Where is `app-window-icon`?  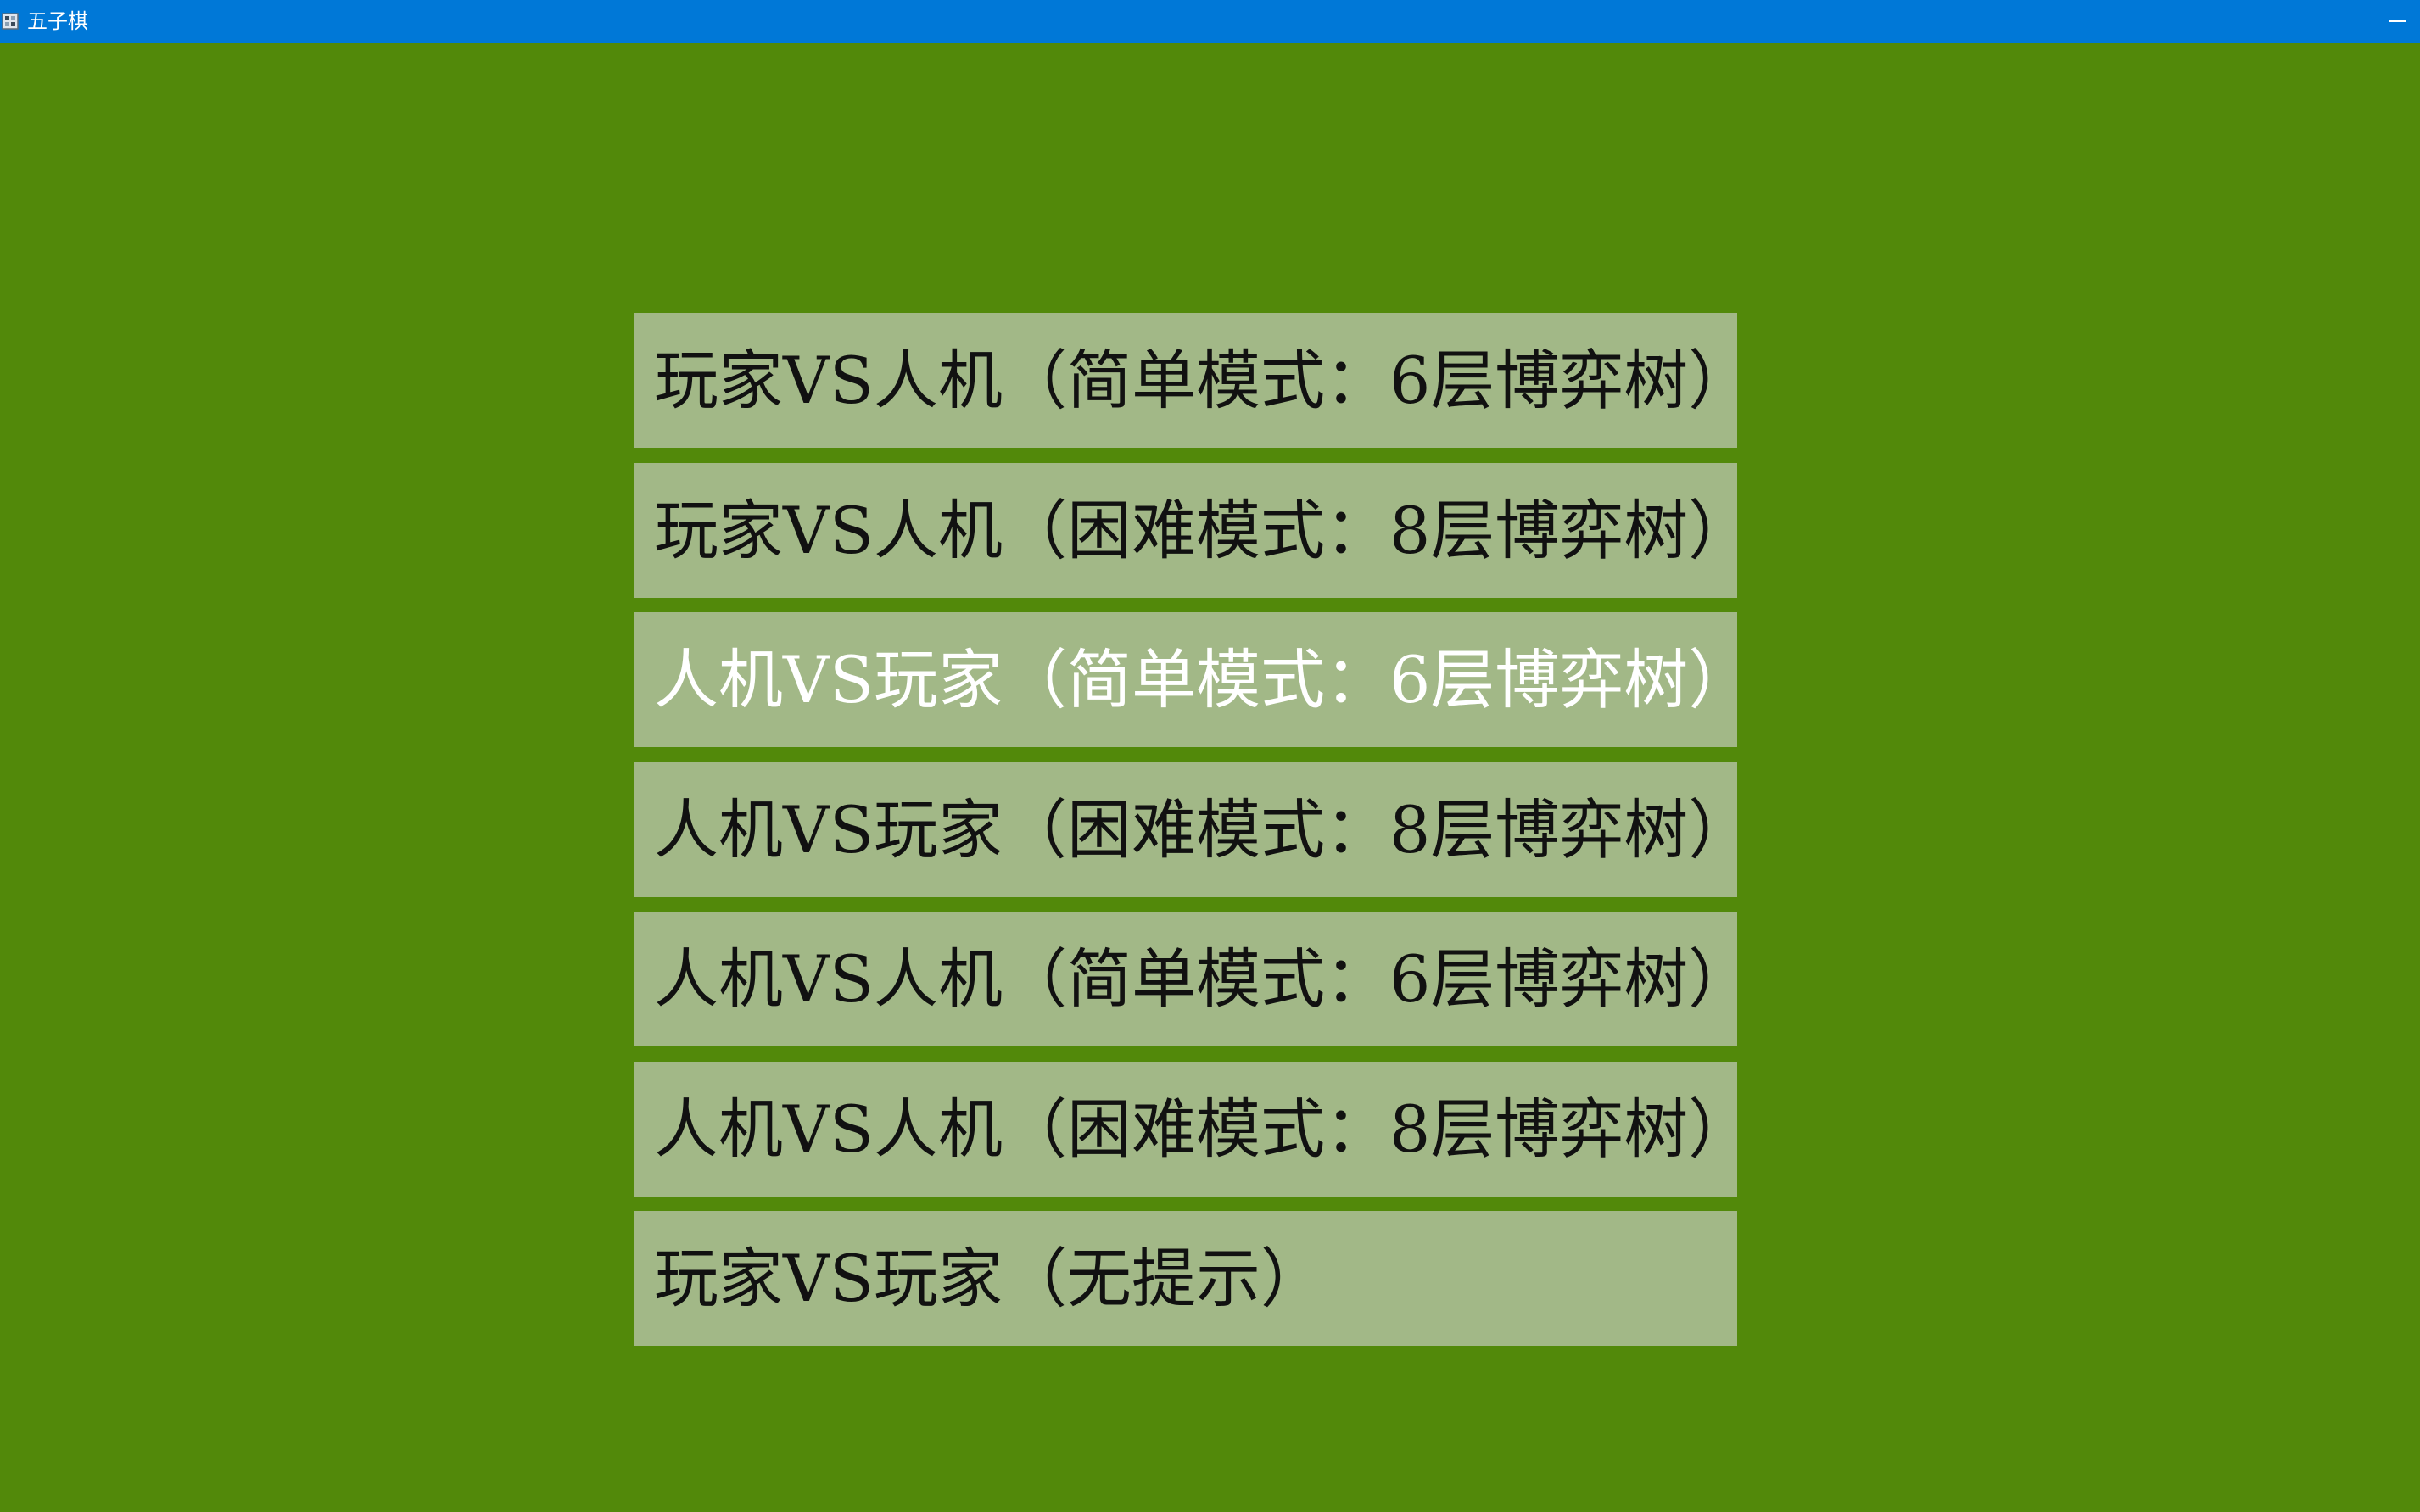
app-window-icon is located at coordinates (10, 21).